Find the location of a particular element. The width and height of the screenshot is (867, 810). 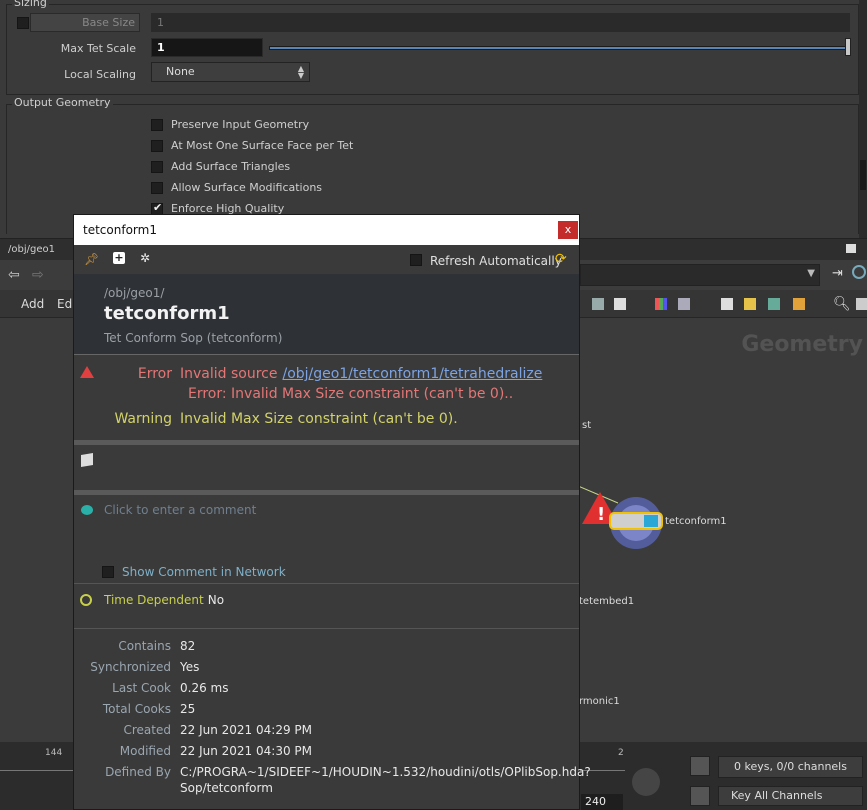

network-path-field: ▼ is located at coordinates (700, 275).